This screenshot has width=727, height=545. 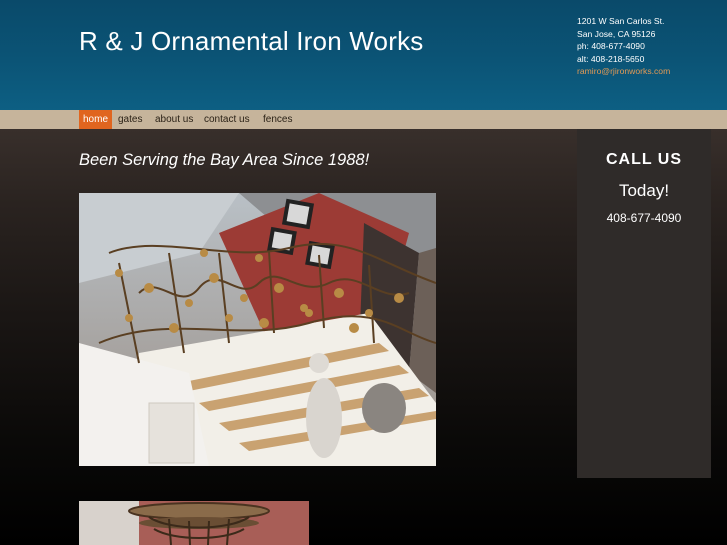 I want to click on call-us-subheading: Today!, so click(x=644, y=190).